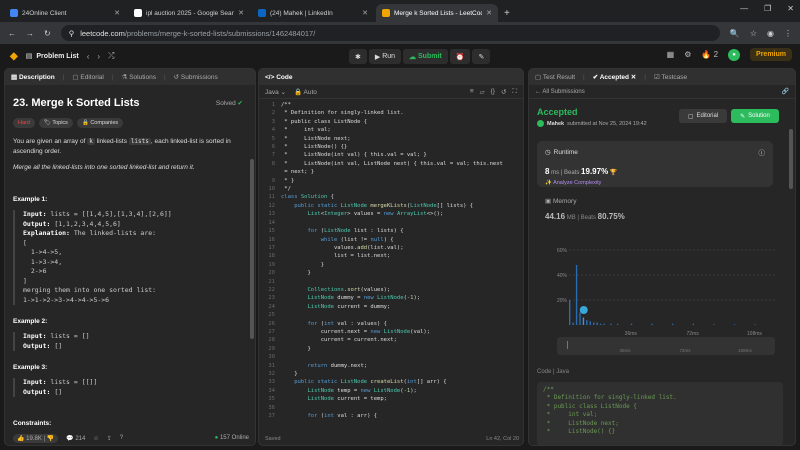 Image resolution: width=800 pixels, height=450 pixels. Describe the element at coordinates (391, 374) in the screenshot. I see `code-line: 32 }` at that location.